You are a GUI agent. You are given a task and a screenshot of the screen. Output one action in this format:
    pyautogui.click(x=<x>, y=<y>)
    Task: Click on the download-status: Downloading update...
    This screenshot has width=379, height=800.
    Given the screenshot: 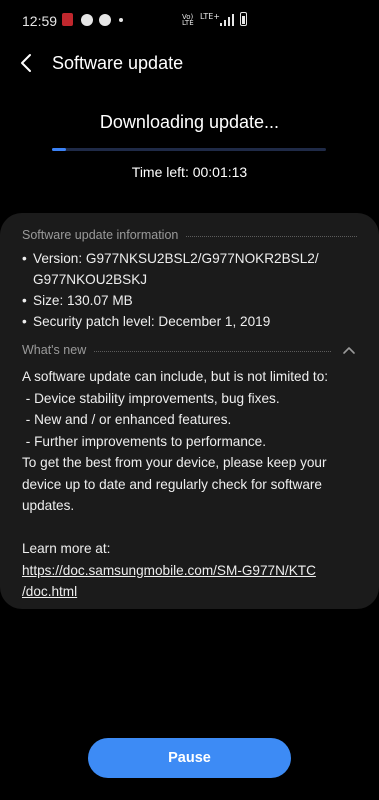 What is the action you would take?
    pyautogui.click(x=189, y=122)
    